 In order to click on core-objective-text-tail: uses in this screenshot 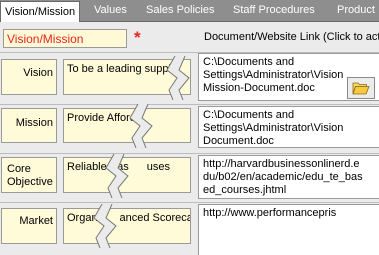, I will do `click(158, 167)`.